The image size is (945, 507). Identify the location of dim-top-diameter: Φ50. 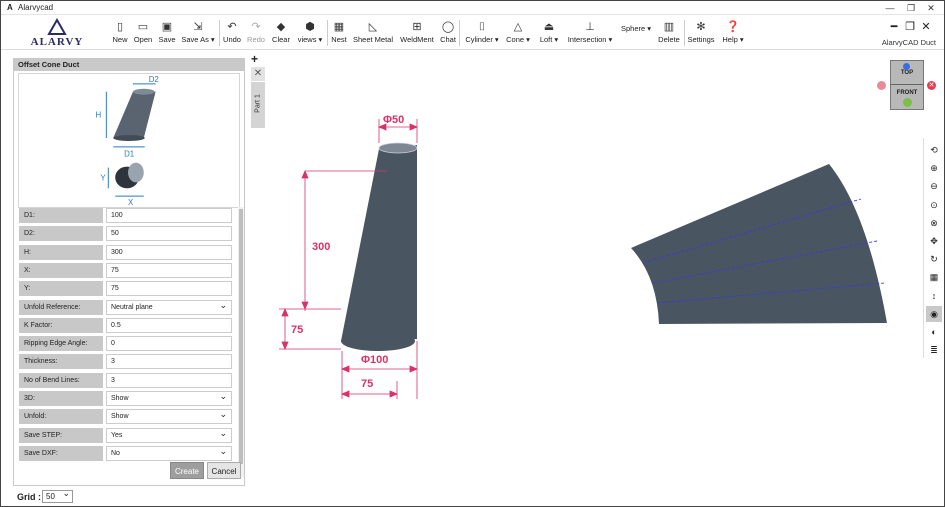
(393, 120).